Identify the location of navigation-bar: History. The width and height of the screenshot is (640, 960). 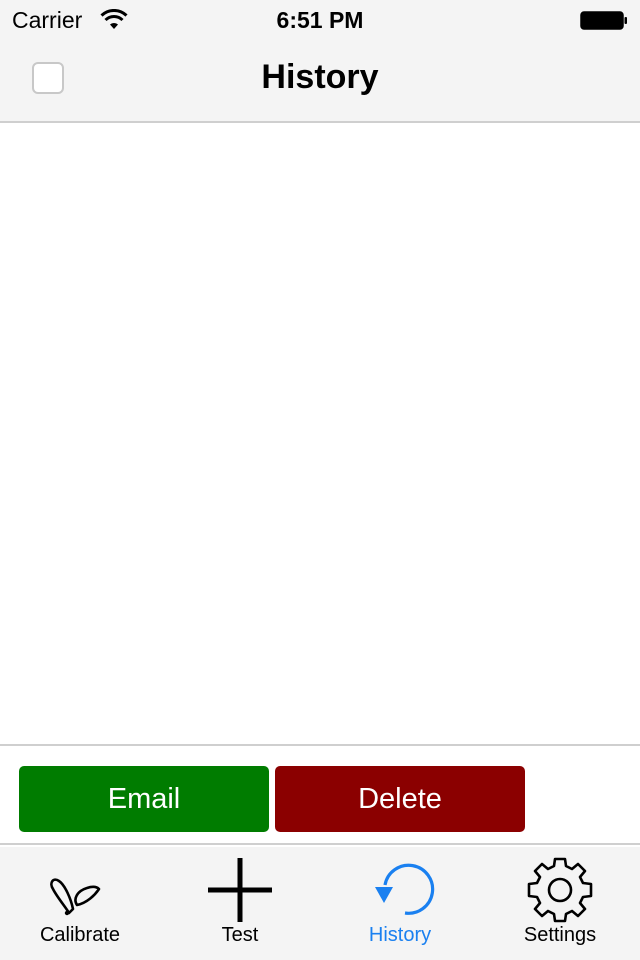
(320, 81).